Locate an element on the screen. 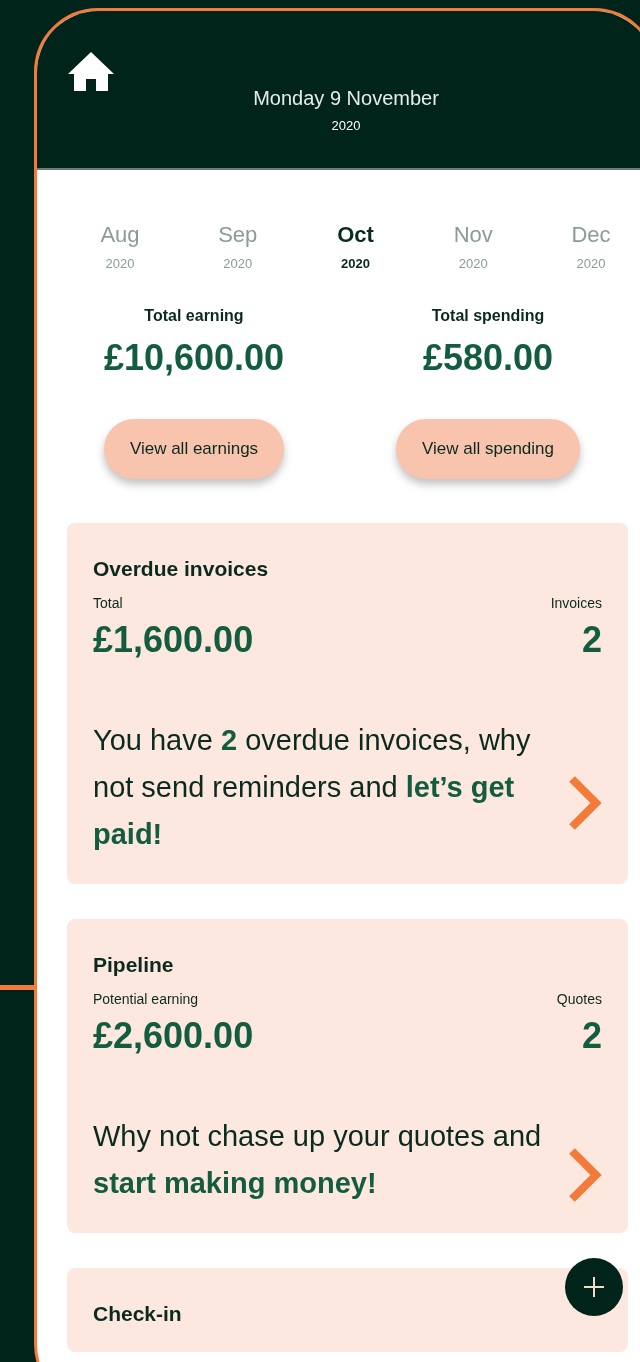 The height and width of the screenshot is (1362, 640). total-label: Total spending is located at coordinates (488, 316).